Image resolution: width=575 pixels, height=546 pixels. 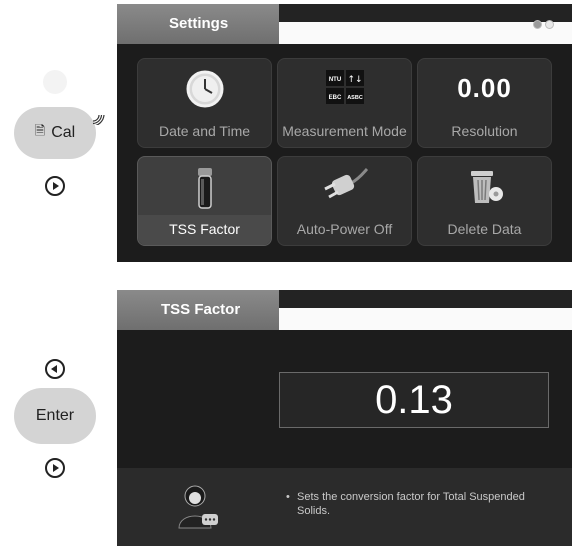 I want to click on title-bar: Settings, so click(x=344, y=24).